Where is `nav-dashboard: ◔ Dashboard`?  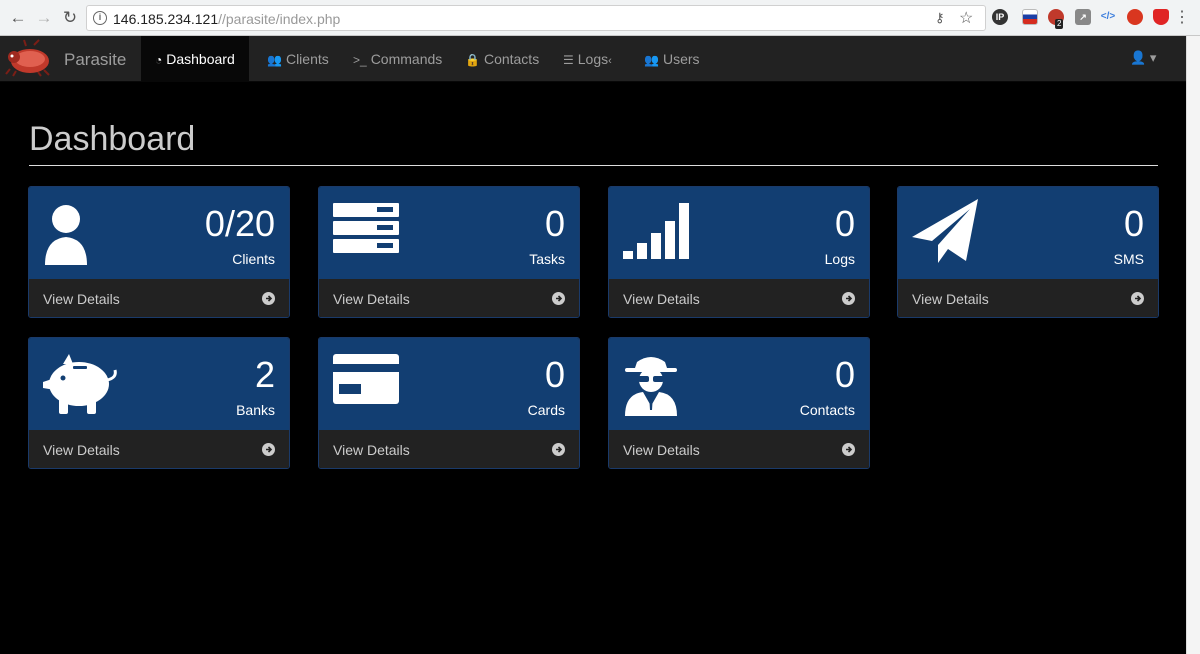 nav-dashboard: ◔ Dashboard is located at coordinates (195, 59).